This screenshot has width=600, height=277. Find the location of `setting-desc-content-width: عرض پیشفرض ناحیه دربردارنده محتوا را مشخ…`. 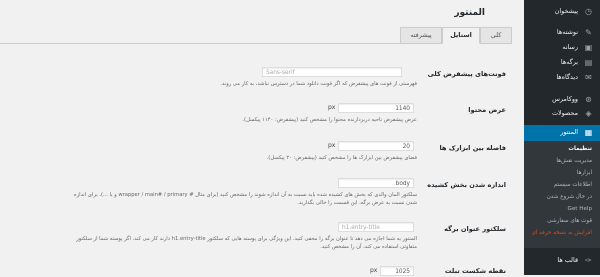

setting-desc-content-width: عرض پیشفرض ناحیه دربردارنده محتوا را مشخ… is located at coordinates (329, 120).